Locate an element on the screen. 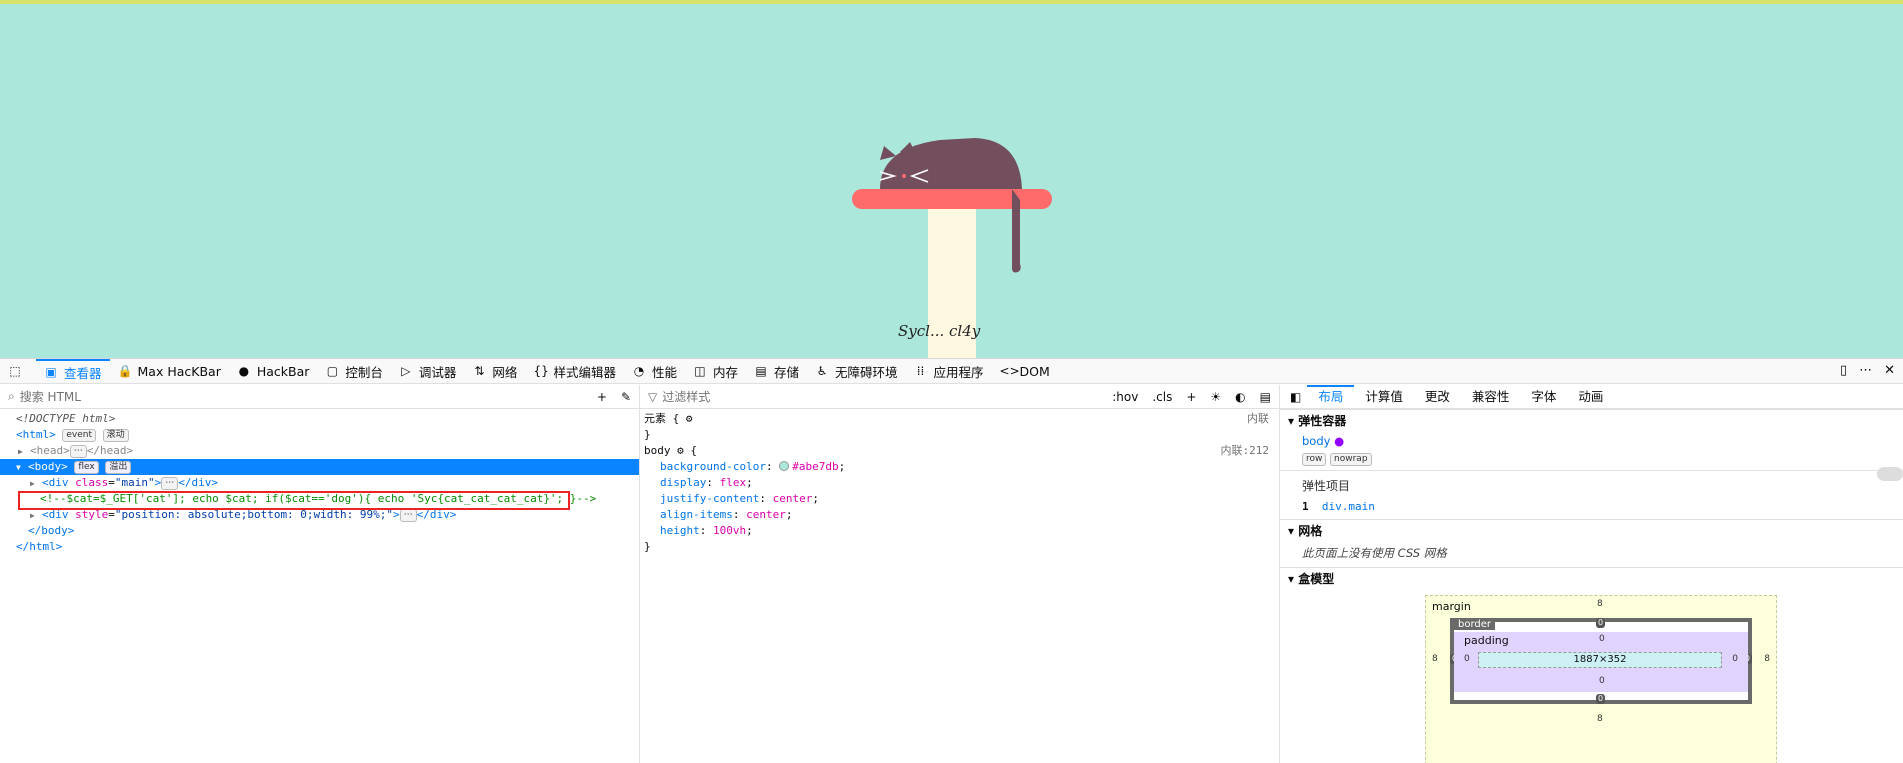 This screenshot has height=763, width=1903. tab-accessibility: ♿ 无障碍环境 is located at coordinates (856, 371).